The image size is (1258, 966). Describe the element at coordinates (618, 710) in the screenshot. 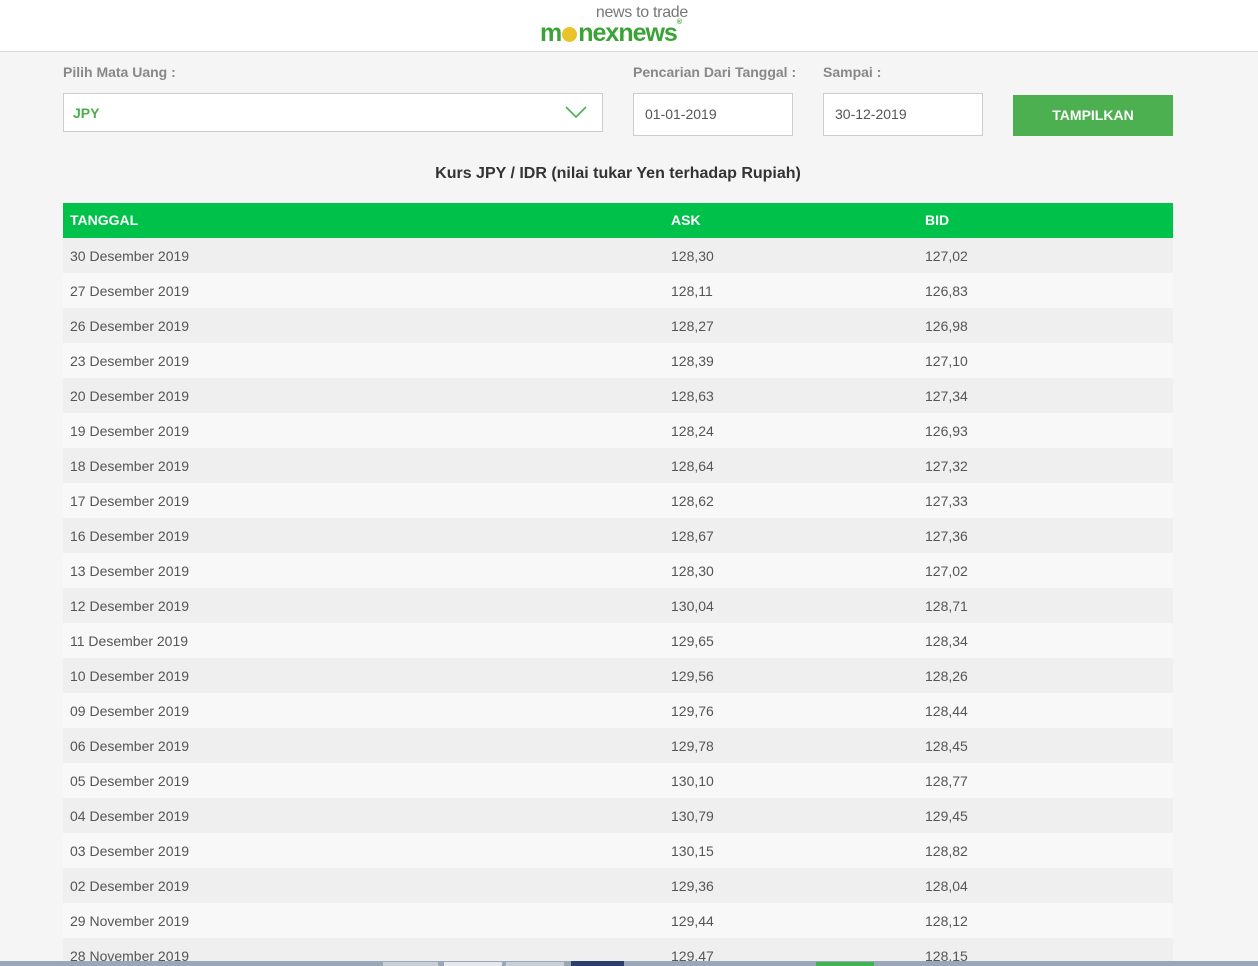

I see `table-row: 09 Desember 2019 129,76 128,44` at that location.